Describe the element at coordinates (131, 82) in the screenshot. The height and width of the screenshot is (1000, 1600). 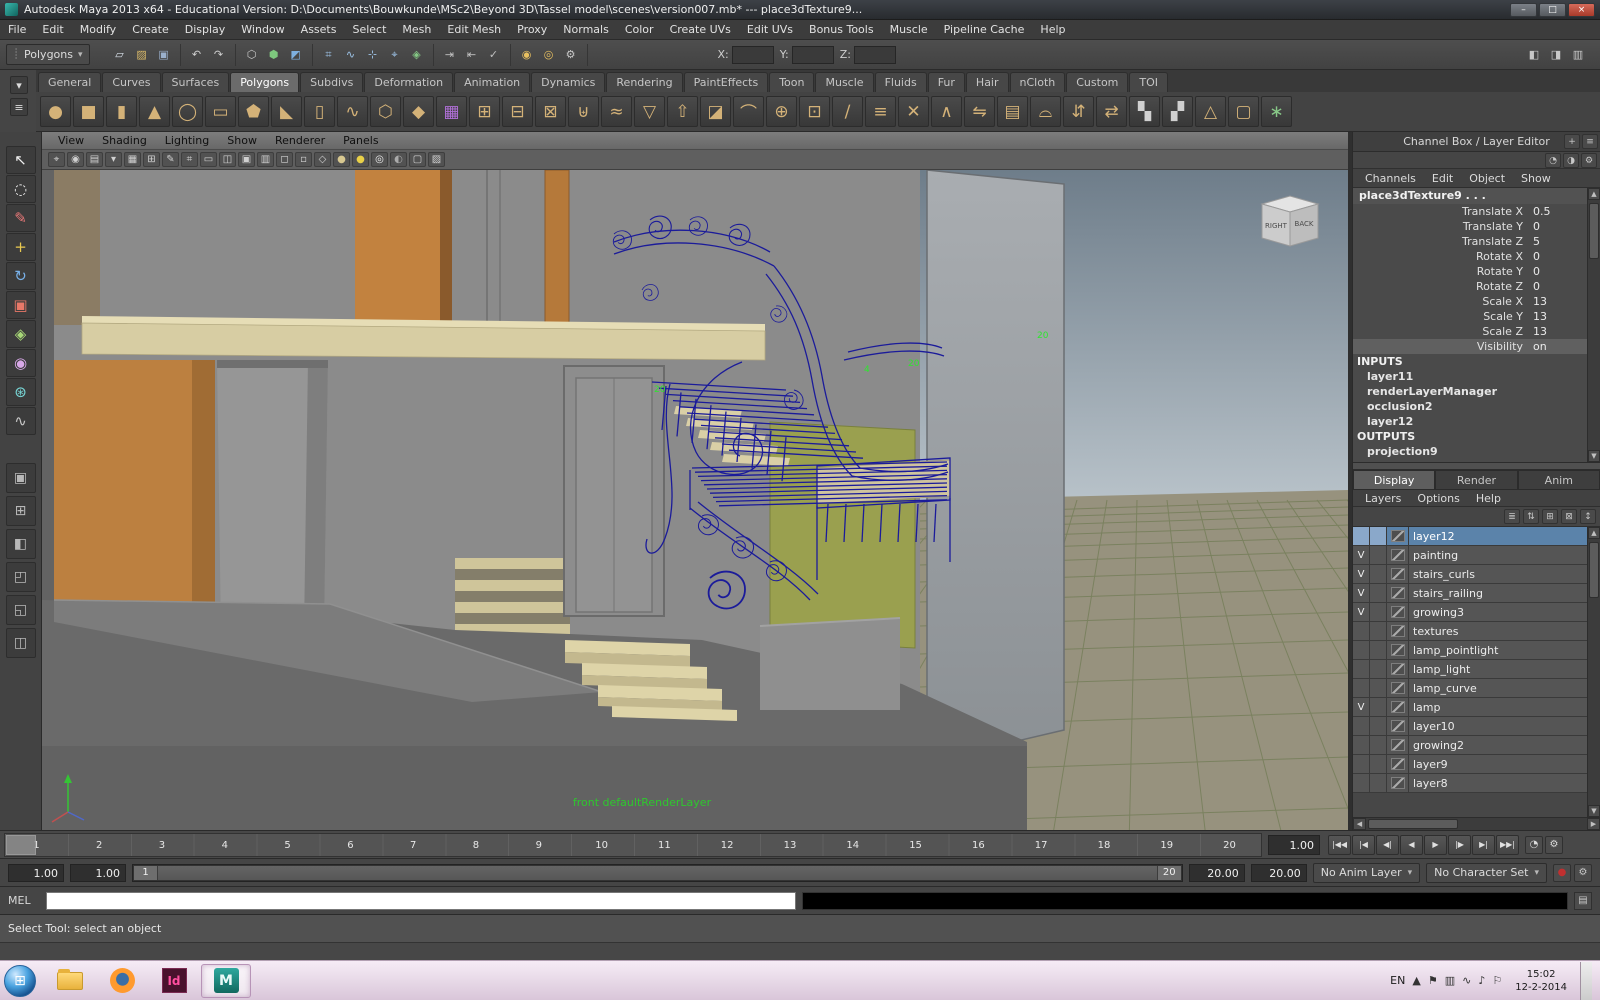
I see `shelf-tab-curves: Curves` at that location.